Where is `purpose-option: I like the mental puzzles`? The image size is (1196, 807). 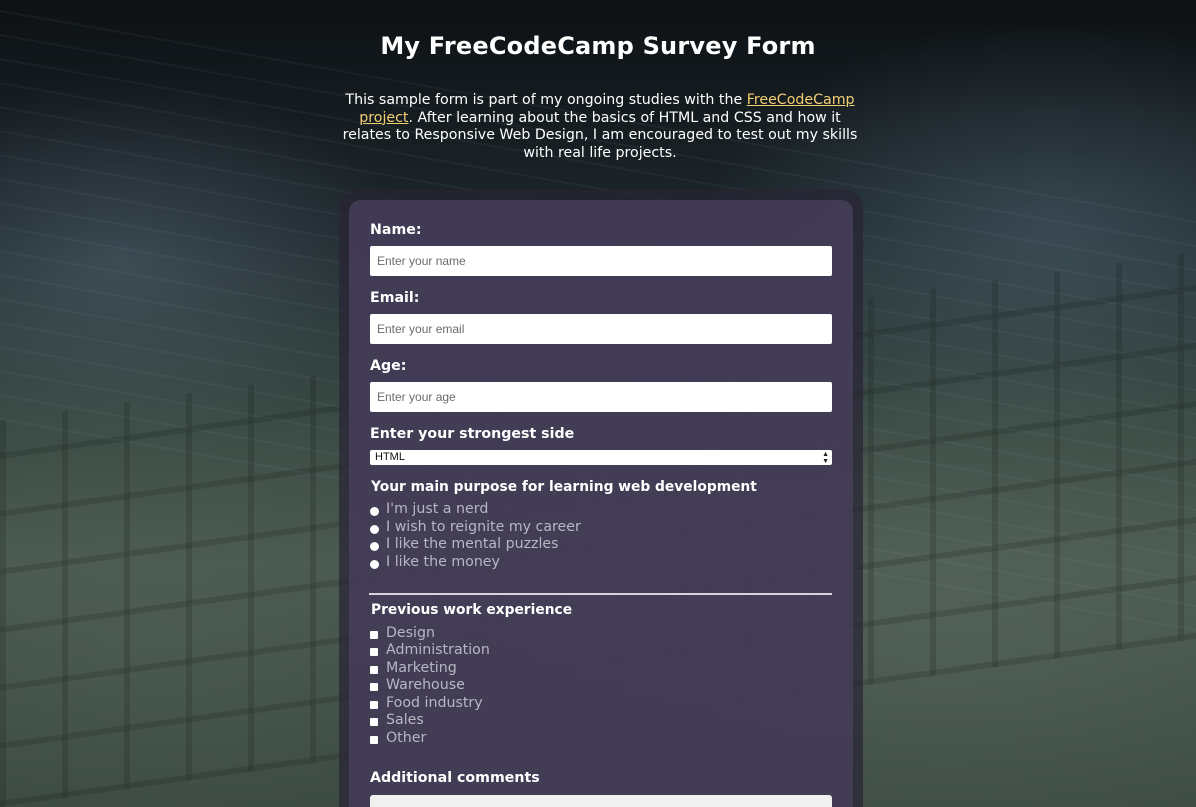
purpose-option: I like the mental puzzles is located at coordinates (464, 544).